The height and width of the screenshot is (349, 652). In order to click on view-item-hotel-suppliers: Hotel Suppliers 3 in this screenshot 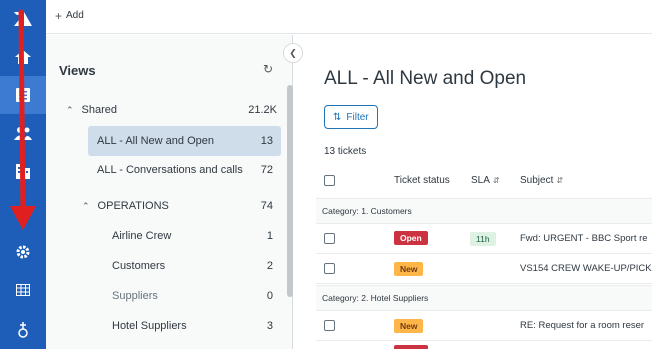, I will do `click(196, 326)`.